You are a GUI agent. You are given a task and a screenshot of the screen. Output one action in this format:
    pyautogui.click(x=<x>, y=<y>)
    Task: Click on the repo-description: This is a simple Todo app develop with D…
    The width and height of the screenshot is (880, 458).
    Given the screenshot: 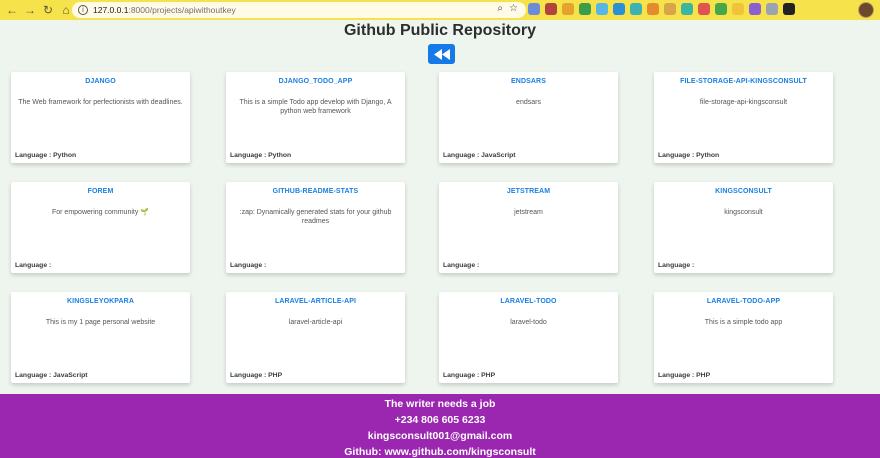 What is the action you would take?
    pyautogui.click(x=315, y=107)
    